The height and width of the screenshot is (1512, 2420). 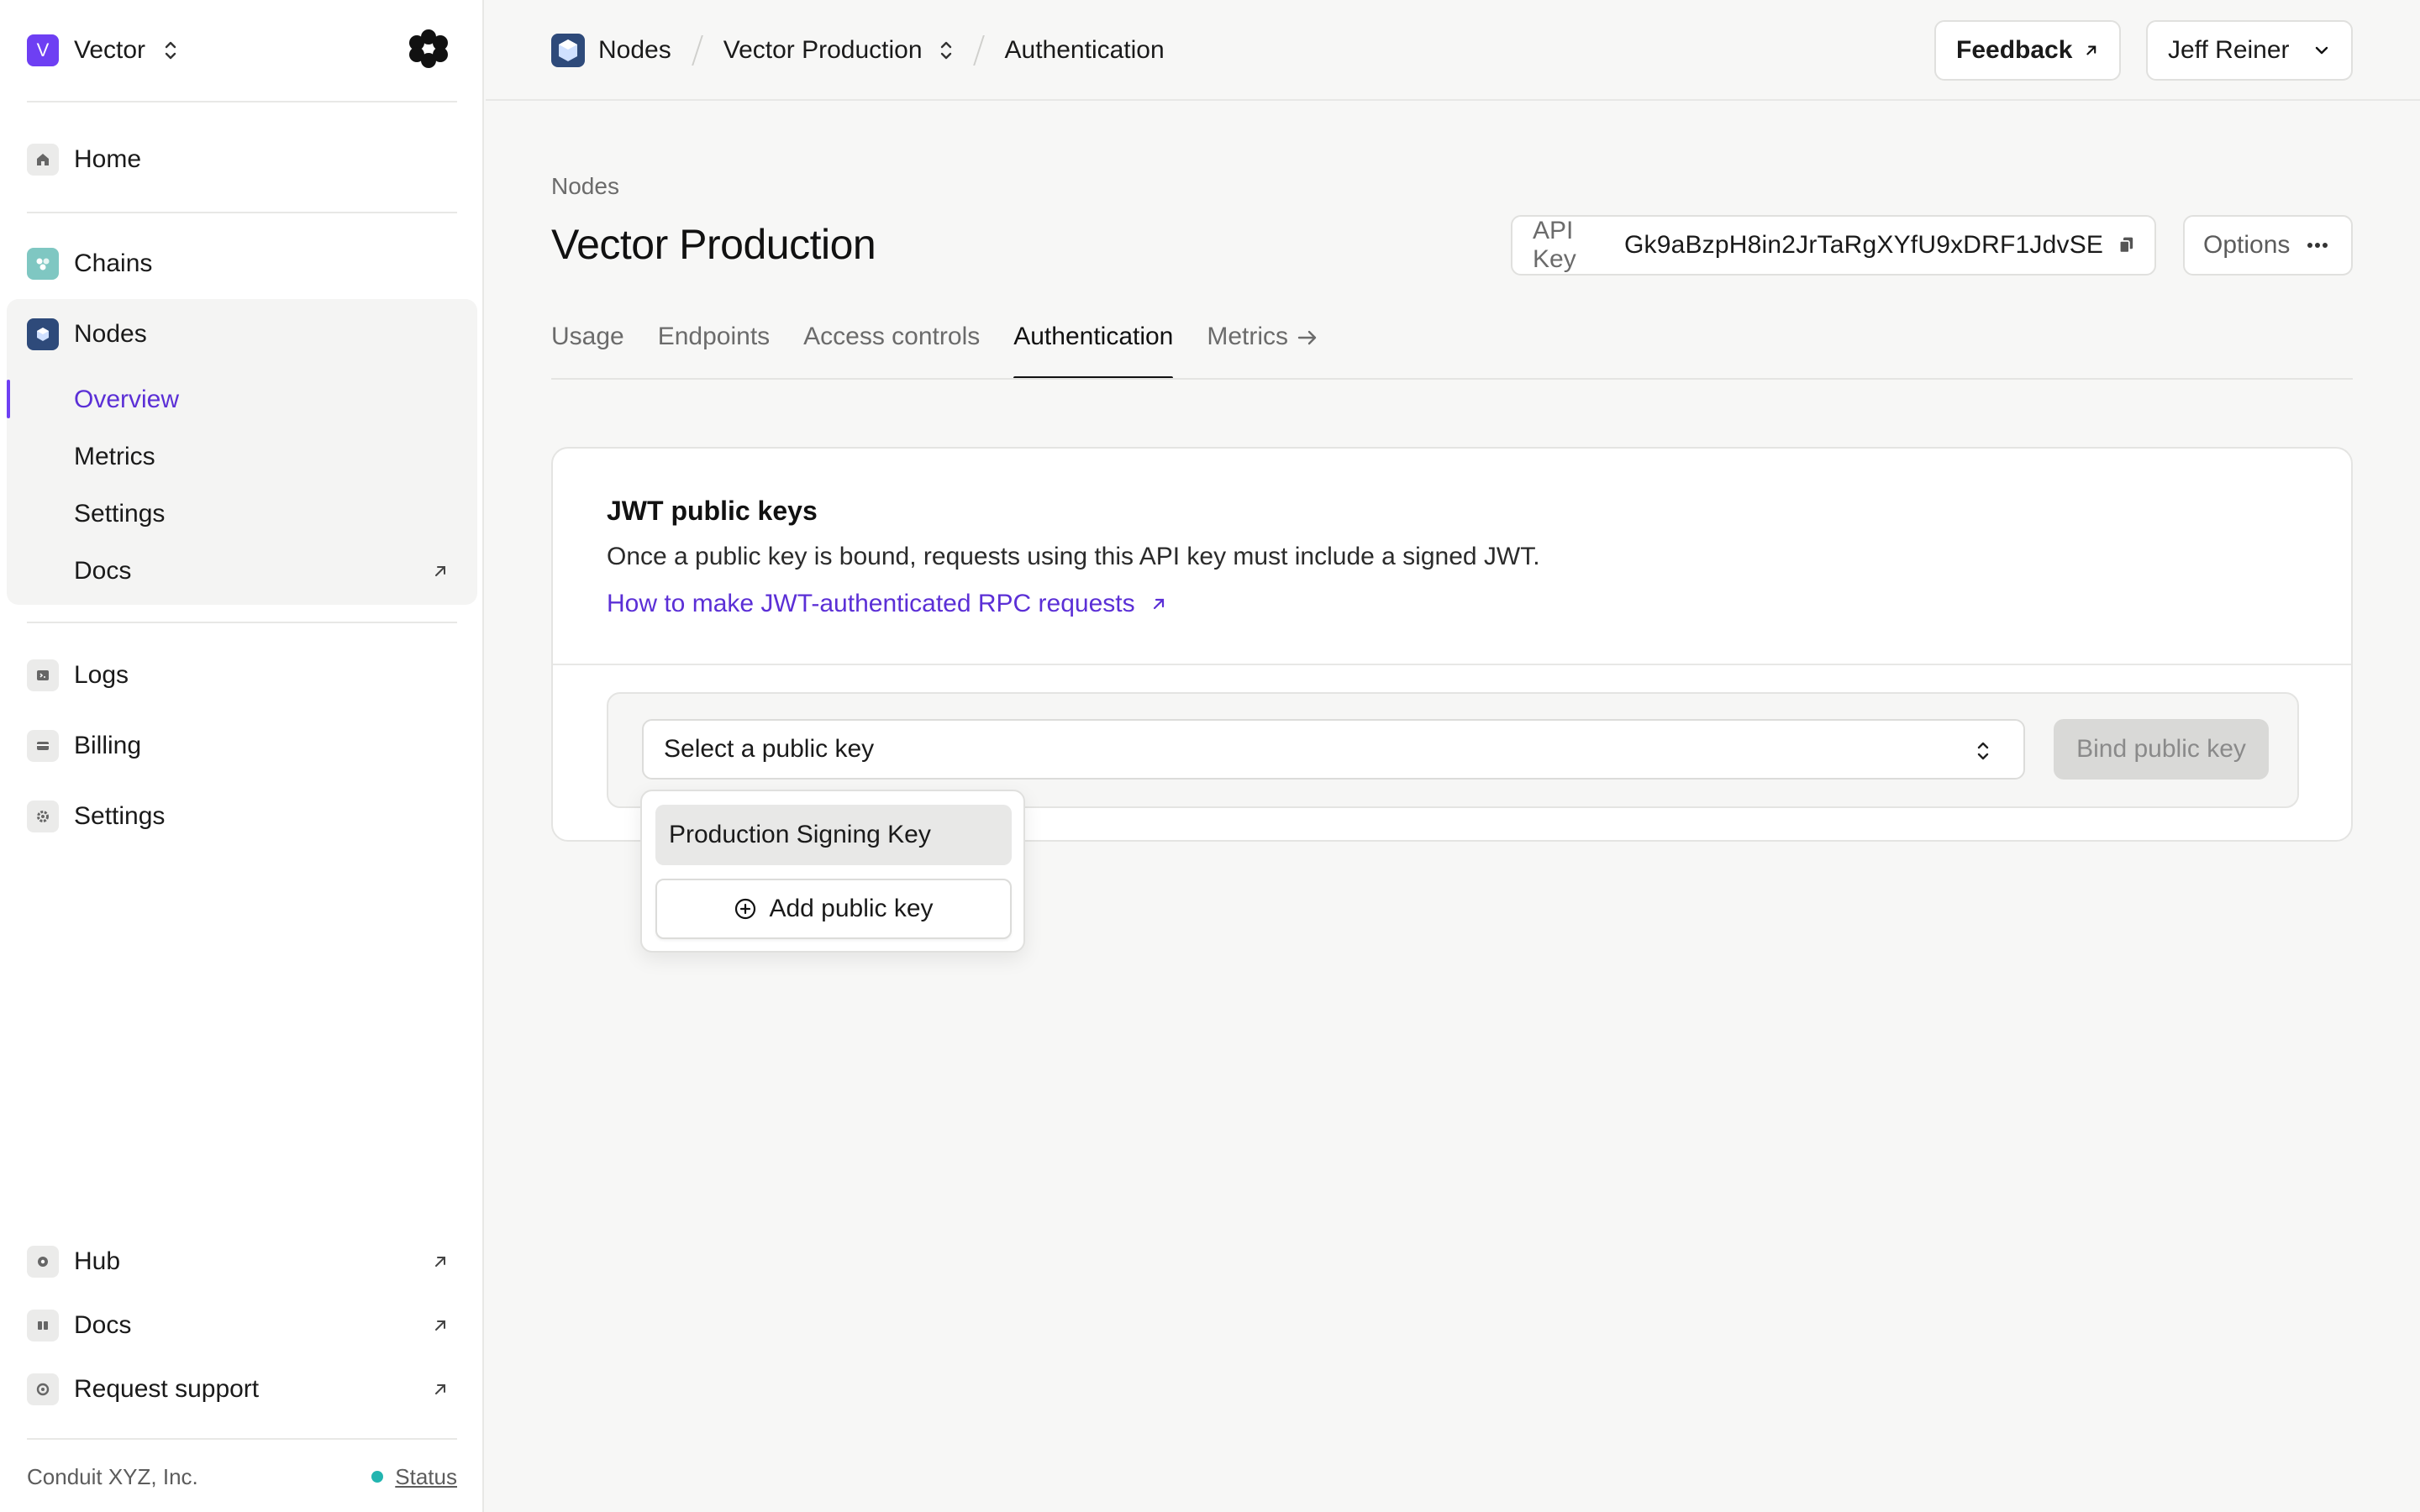 I want to click on sidebar-item-chains: Chains, so click(x=242, y=263).